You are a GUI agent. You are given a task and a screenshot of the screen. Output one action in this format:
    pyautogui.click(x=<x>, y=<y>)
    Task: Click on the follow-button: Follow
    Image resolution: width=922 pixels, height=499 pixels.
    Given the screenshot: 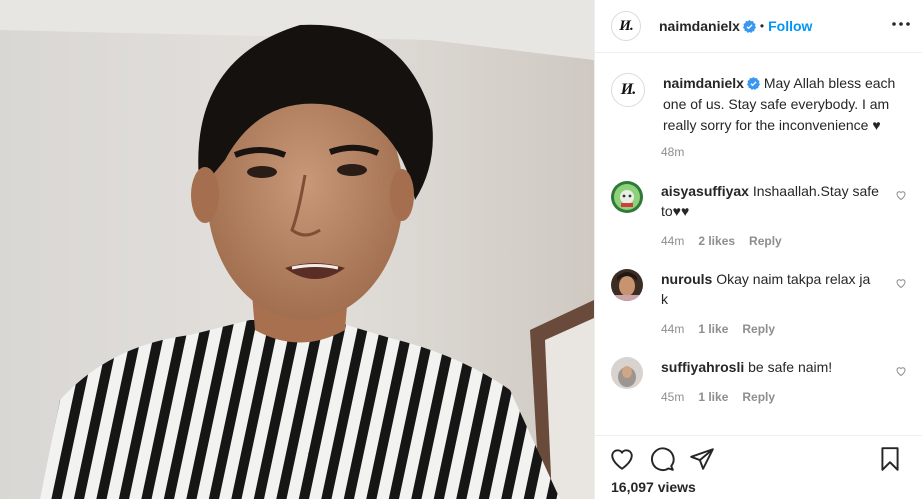 What is the action you would take?
    pyautogui.click(x=790, y=26)
    